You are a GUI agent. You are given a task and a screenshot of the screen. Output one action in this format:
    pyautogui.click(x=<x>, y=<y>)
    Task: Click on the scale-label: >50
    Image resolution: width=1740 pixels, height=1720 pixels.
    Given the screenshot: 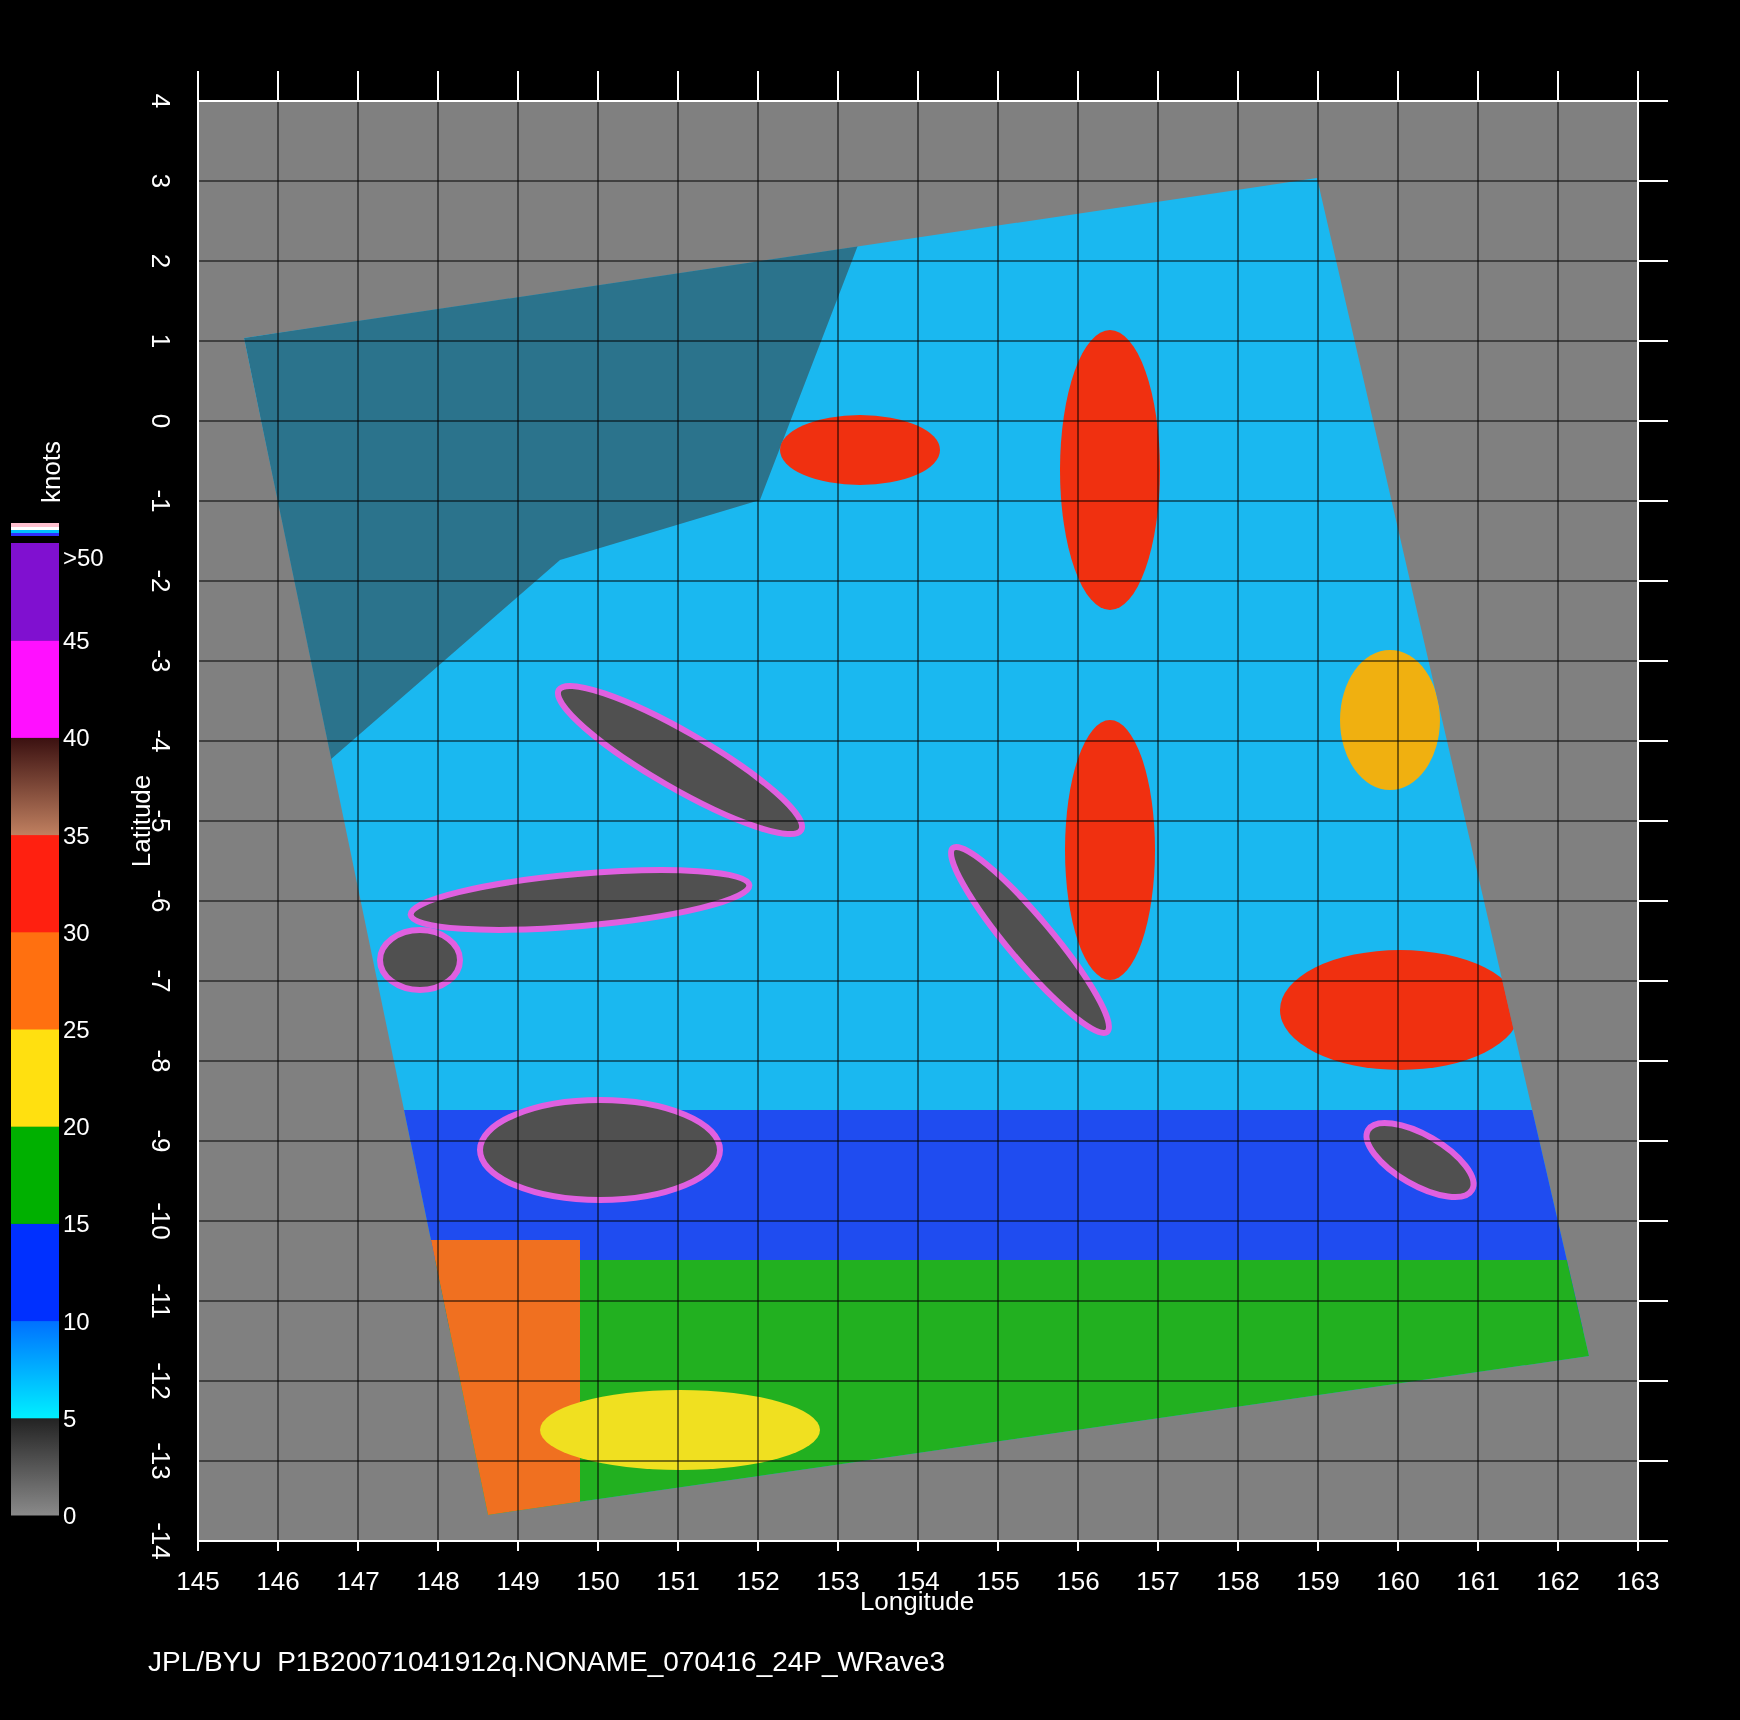 What is the action you would take?
    pyautogui.click(x=83, y=557)
    